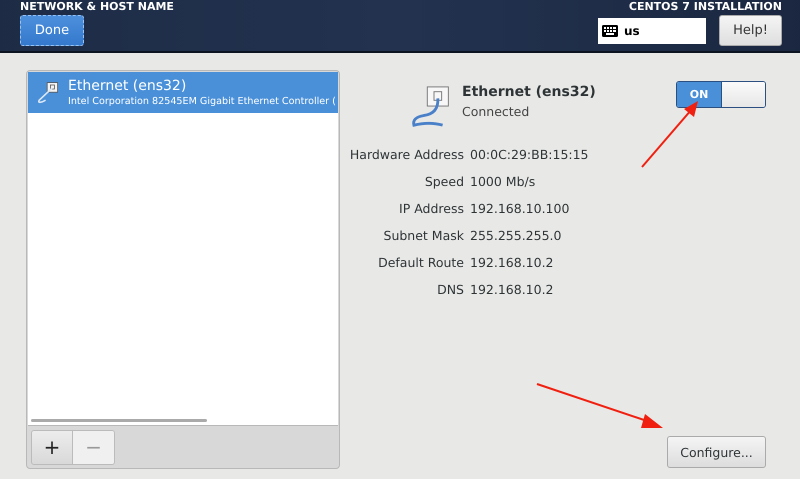 The height and width of the screenshot is (479, 800). Describe the element at coordinates (516, 235) in the screenshot. I see `property-value: 255.255.255.0` at that location.